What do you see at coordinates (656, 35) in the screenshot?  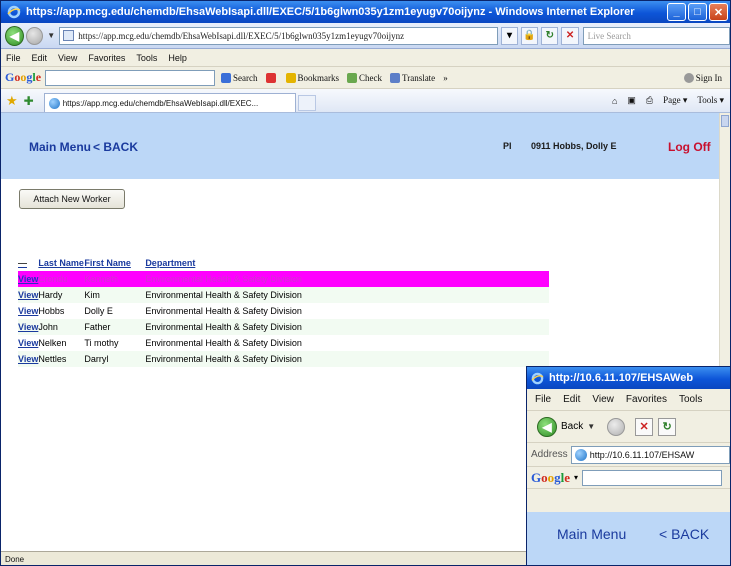 I see `live-search-input: Live Search` at bounding box center [656, 35].